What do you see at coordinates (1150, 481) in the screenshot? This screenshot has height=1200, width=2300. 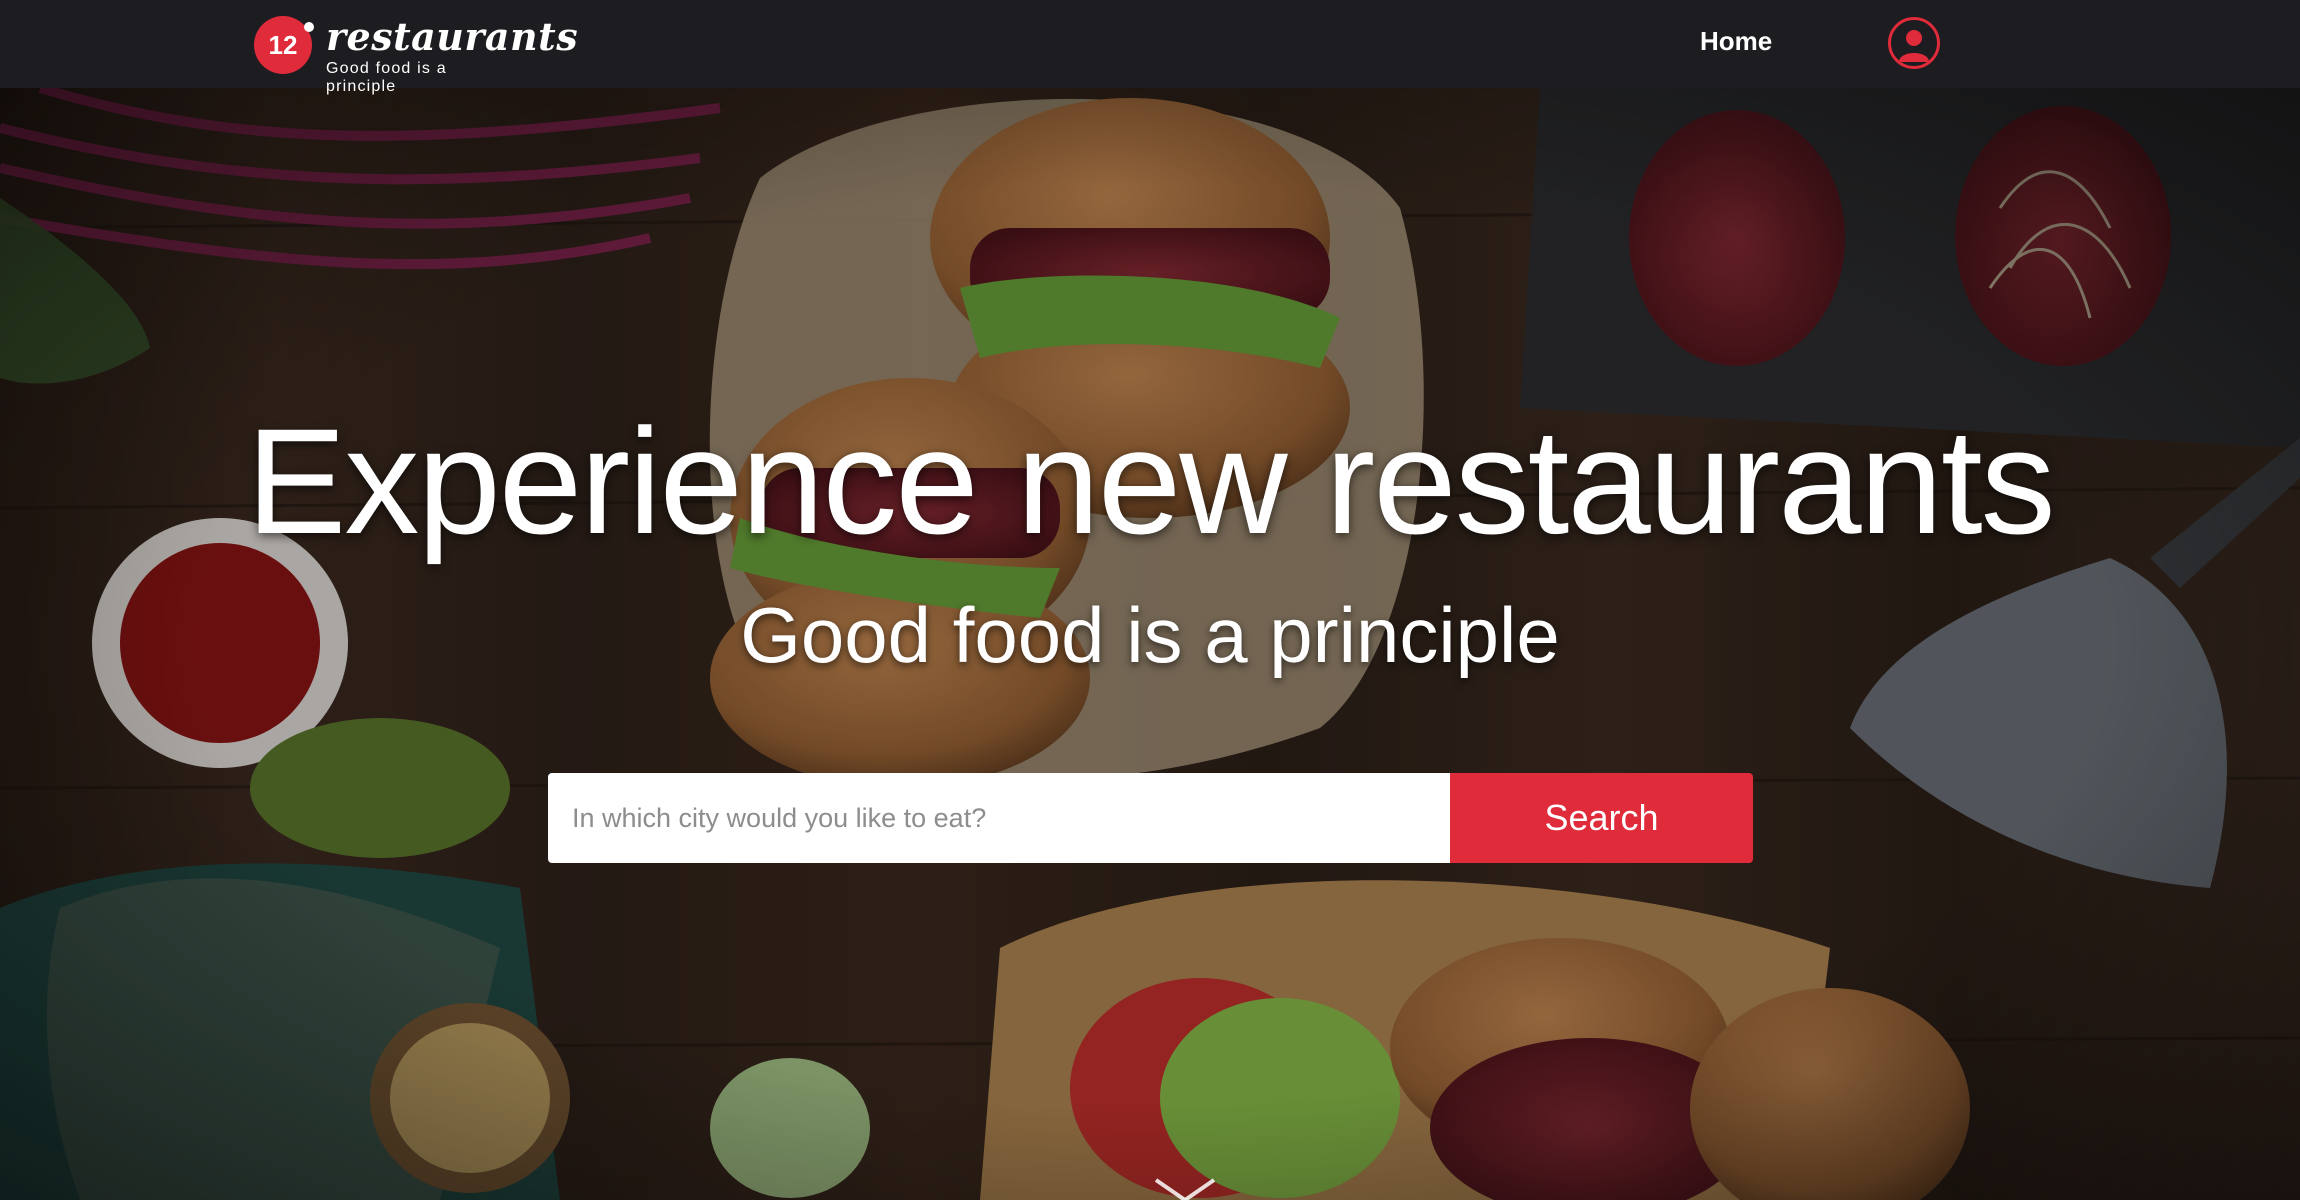 I see `hero-title: Experience new restaurants` at bounding box center [1150, 481].